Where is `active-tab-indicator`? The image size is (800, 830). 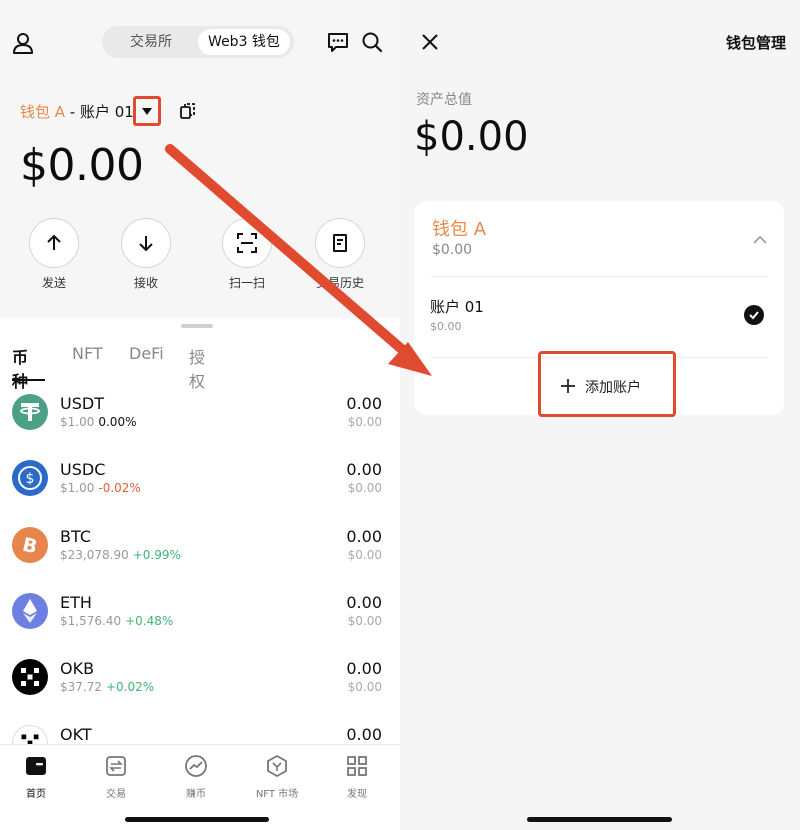 active-tab-indicator is located at coordinates (28, 380).